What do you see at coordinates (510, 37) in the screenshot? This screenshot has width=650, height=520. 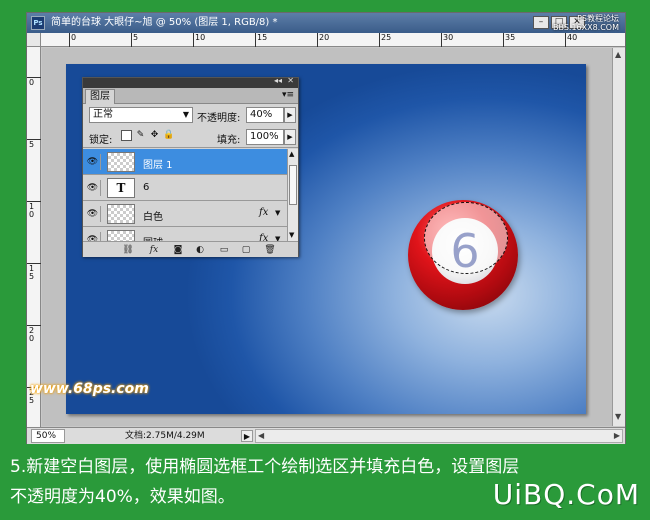 I see `ruler-tick: 35` at bounding box center [510, 37].